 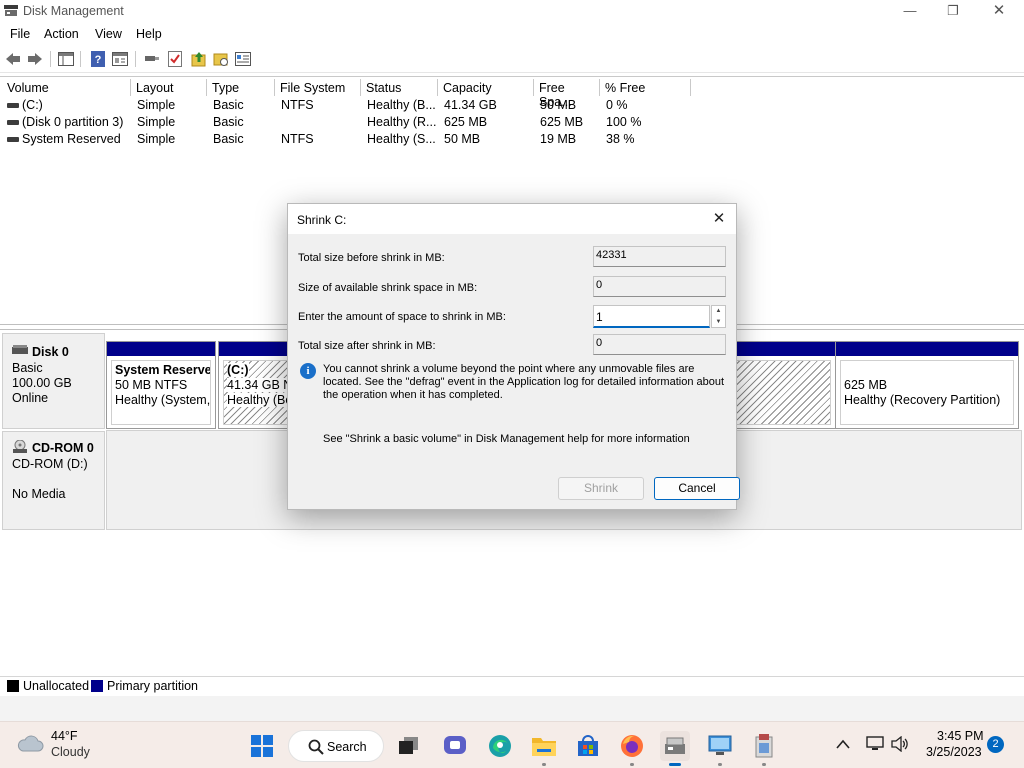 What do you see at coordinates (843, 744) in the screenshot?
I see `chevron-up-icon` at bounding box center [843, 744].